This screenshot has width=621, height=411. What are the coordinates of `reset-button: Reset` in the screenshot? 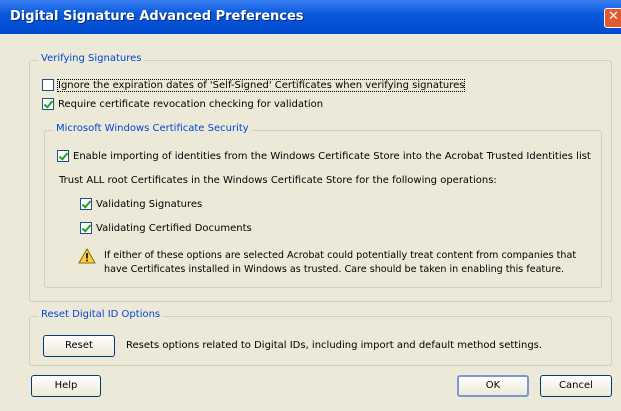 It's located at (79, 346).